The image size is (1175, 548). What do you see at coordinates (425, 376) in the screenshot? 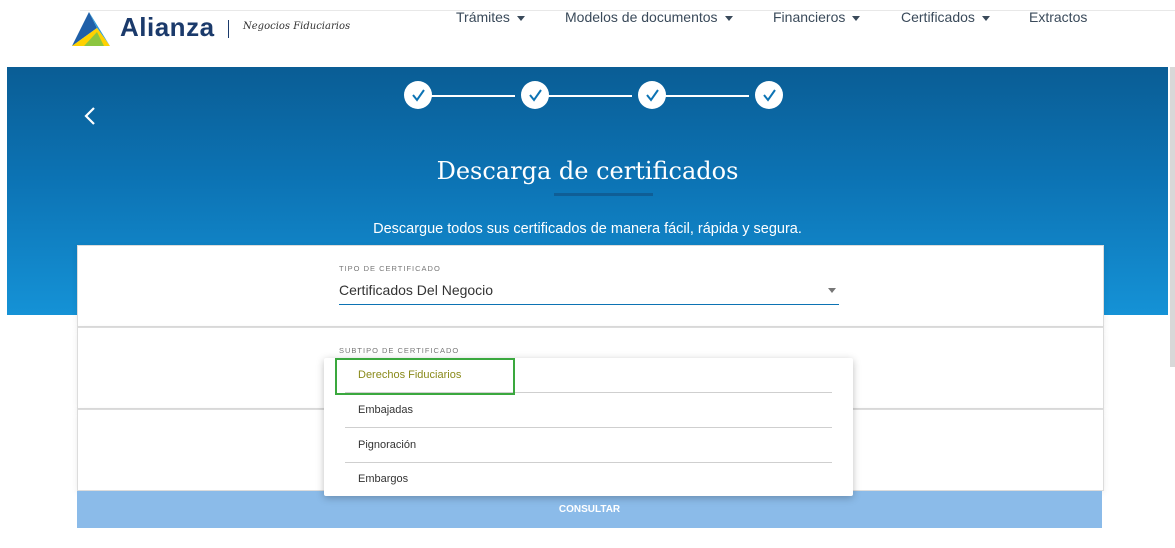
I see `selection-highlight-box` at bounding box center [425, 376].